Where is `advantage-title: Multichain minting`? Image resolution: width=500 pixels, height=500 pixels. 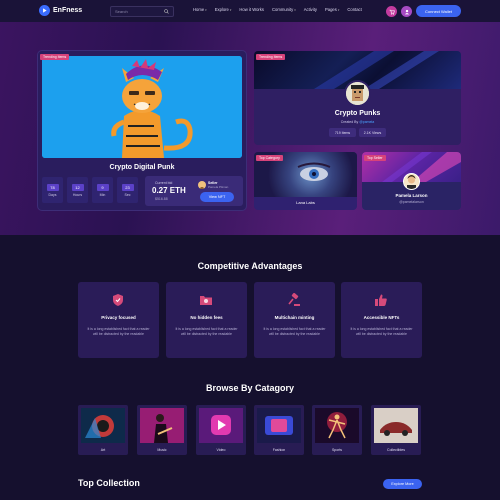 advantage-title: Multichain minting is located at coordinates (294, 317).